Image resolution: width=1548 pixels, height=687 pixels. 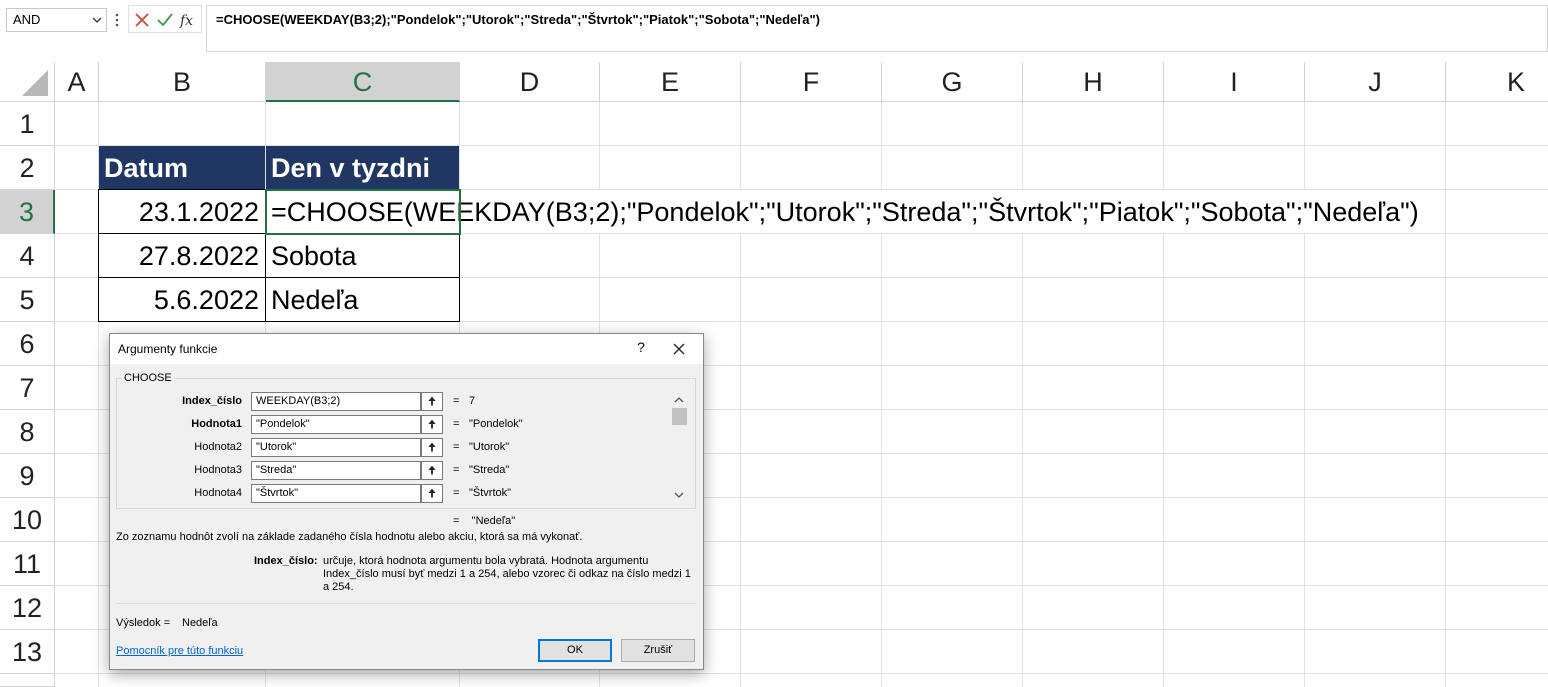 What do you see at coordinates (27, 300) in the screenshot?
I see `row-header-5: 5` at bounding box center [27, 300].